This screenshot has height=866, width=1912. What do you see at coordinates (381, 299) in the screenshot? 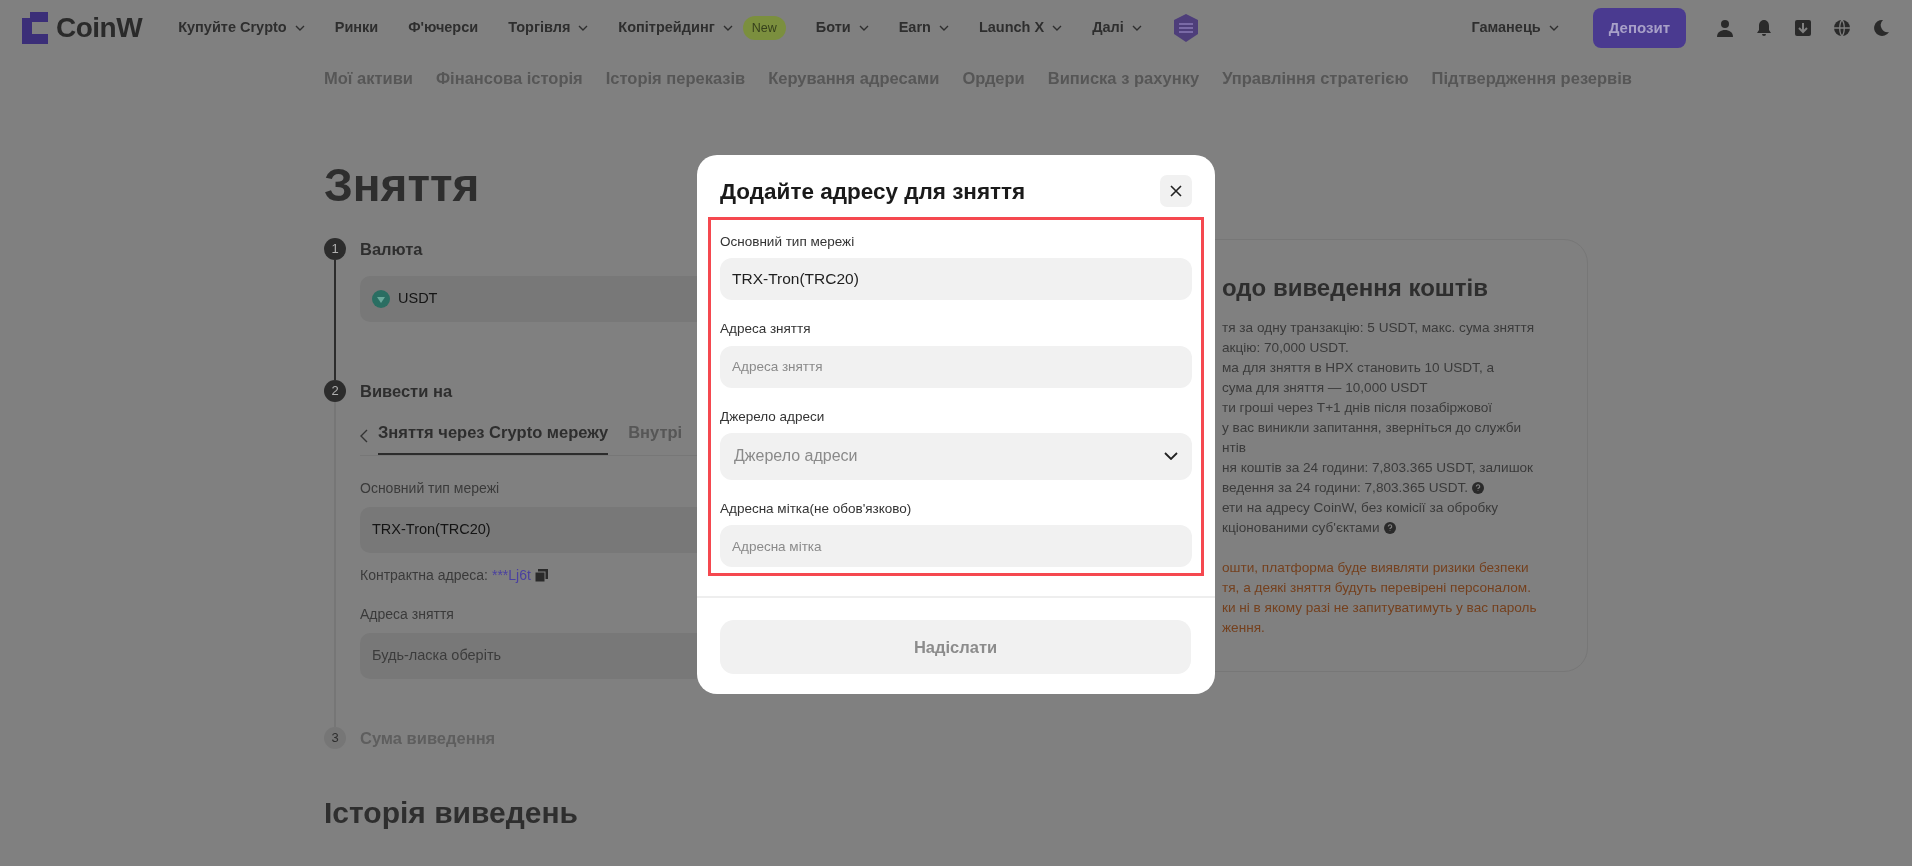
I see `coin-icon` at bounding box center [381, 299].